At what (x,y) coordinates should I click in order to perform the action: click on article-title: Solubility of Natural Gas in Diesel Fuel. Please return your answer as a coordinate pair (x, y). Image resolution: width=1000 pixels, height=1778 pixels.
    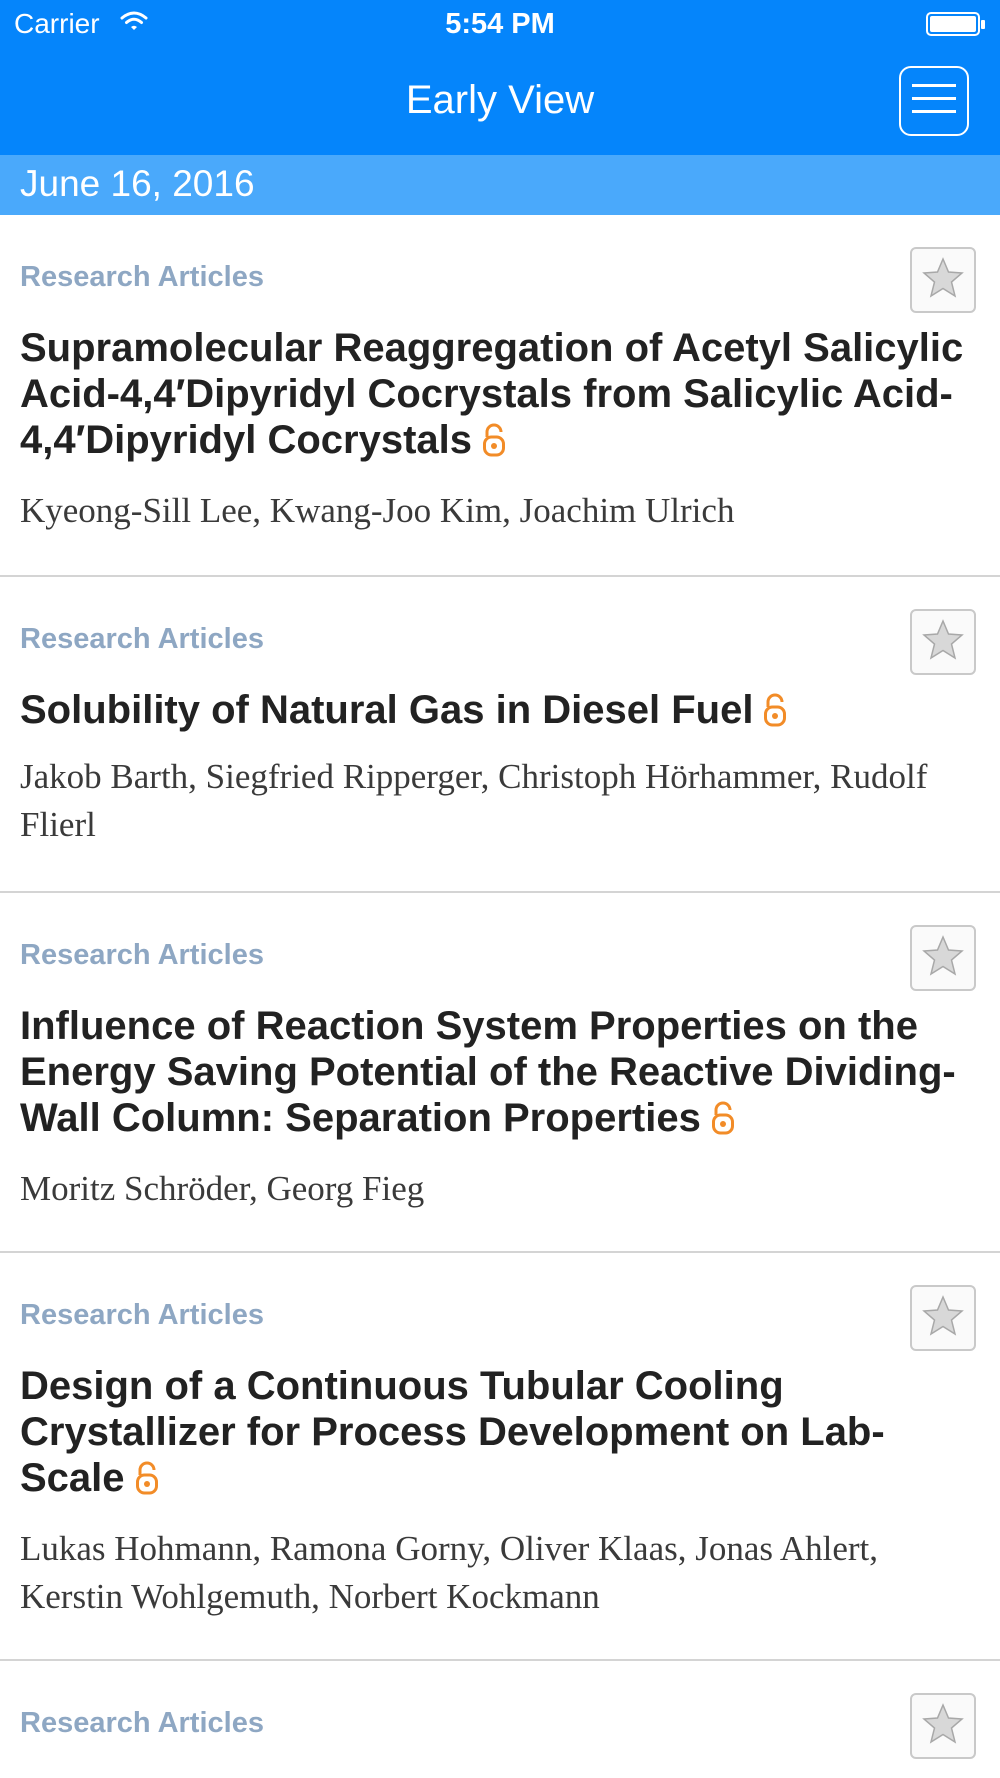
    Looking at the image, I should click on (500, 712).